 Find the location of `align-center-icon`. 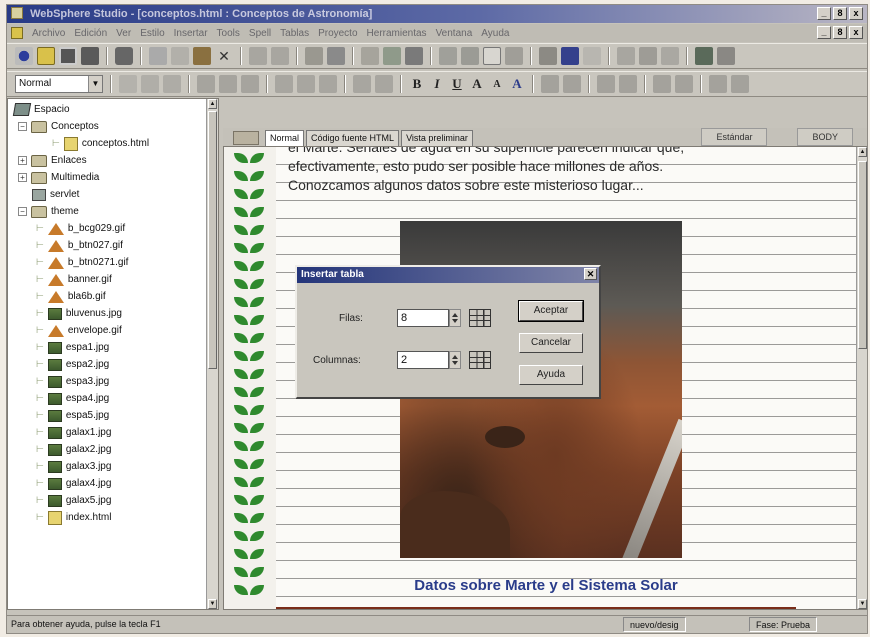

align-center-icon is located at coordinates (228, 84).